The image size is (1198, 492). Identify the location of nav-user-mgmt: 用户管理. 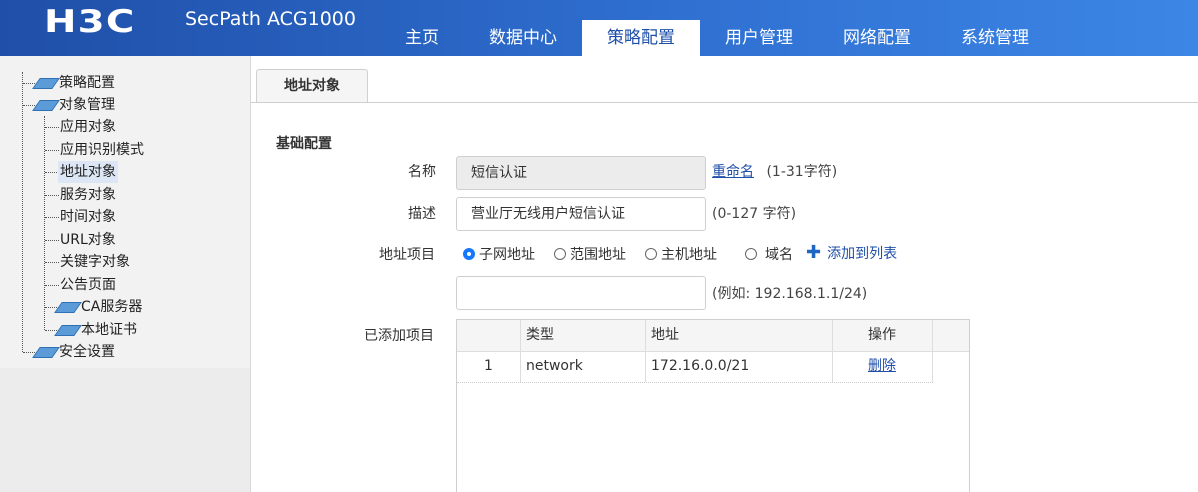
(759, 38).